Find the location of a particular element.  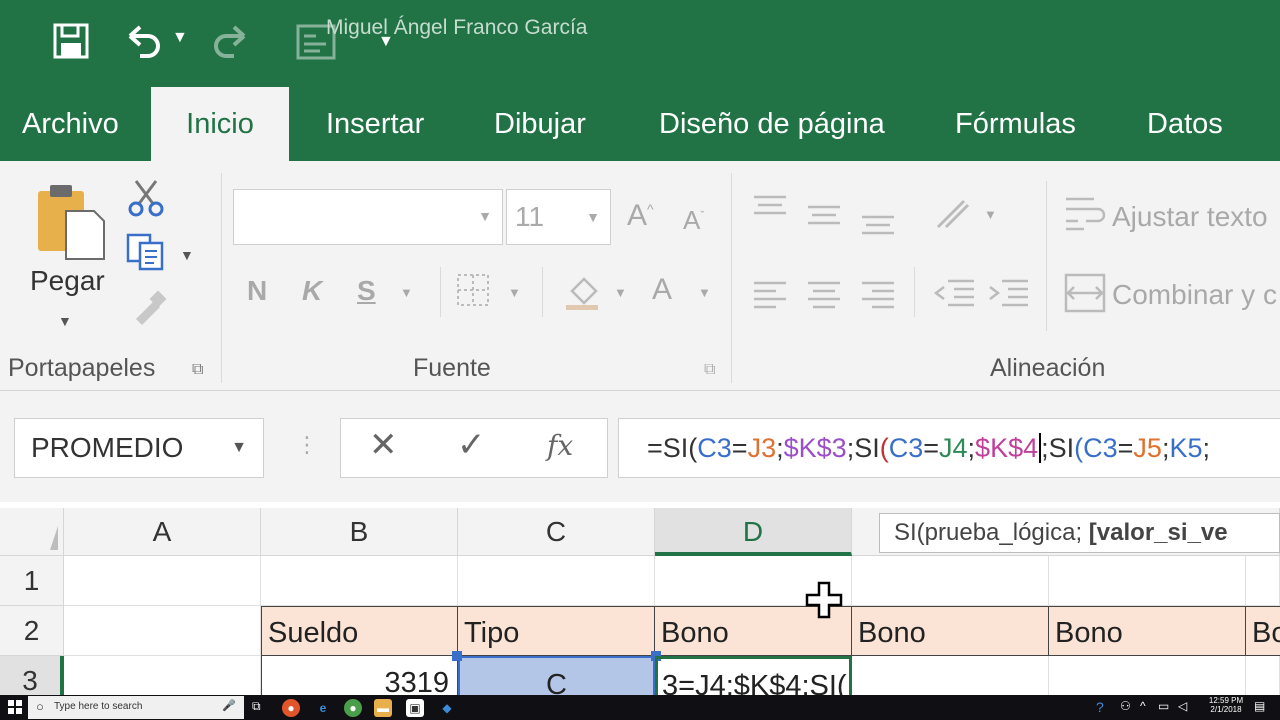

merge-center-button: Combinar y c is located at coordinates (1194, 295).